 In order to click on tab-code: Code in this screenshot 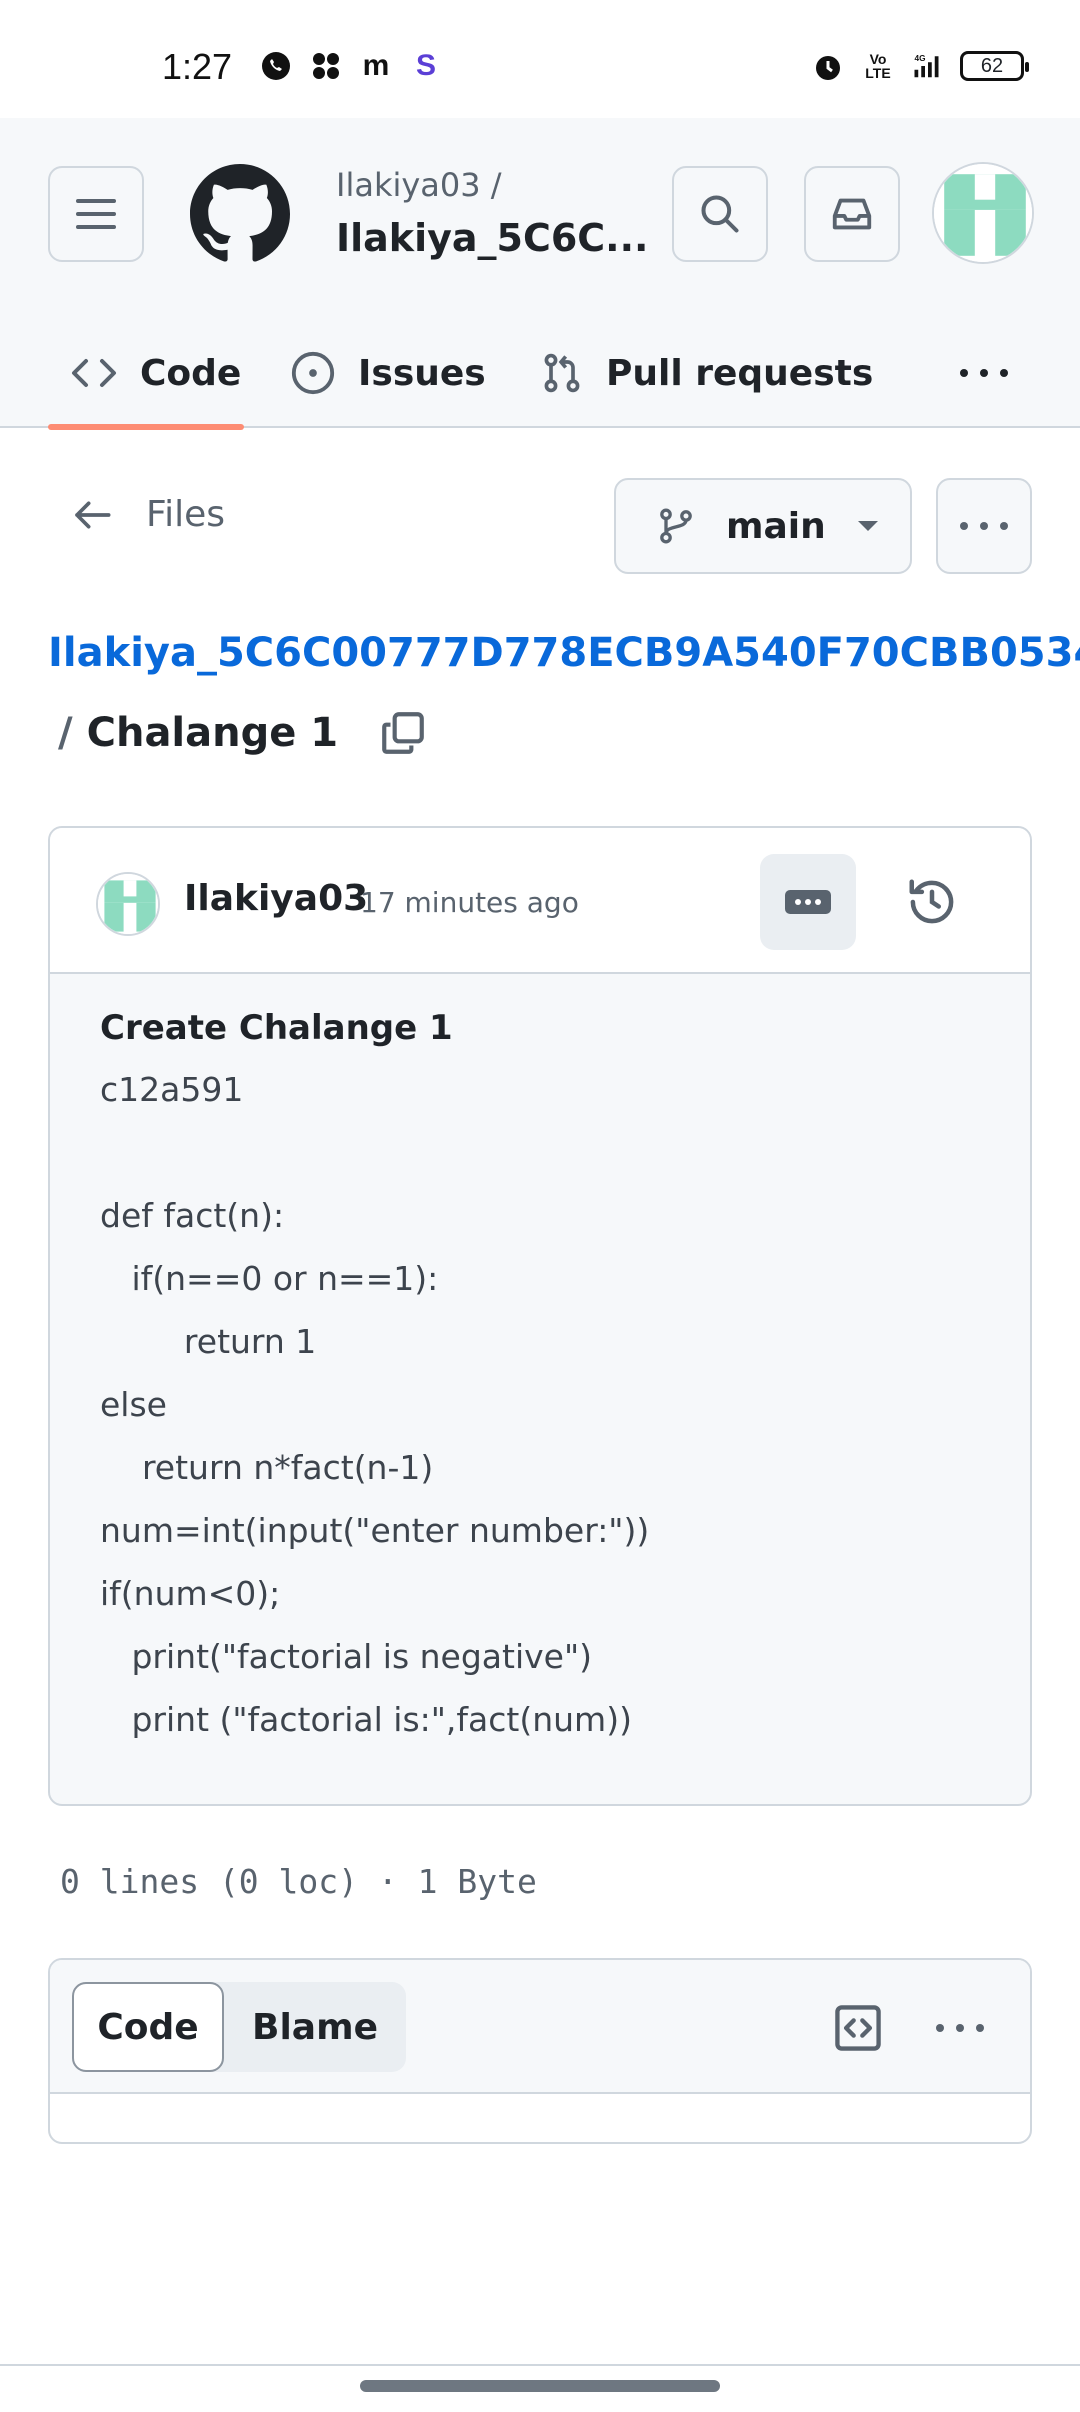, I will do `click(155, 373)`.